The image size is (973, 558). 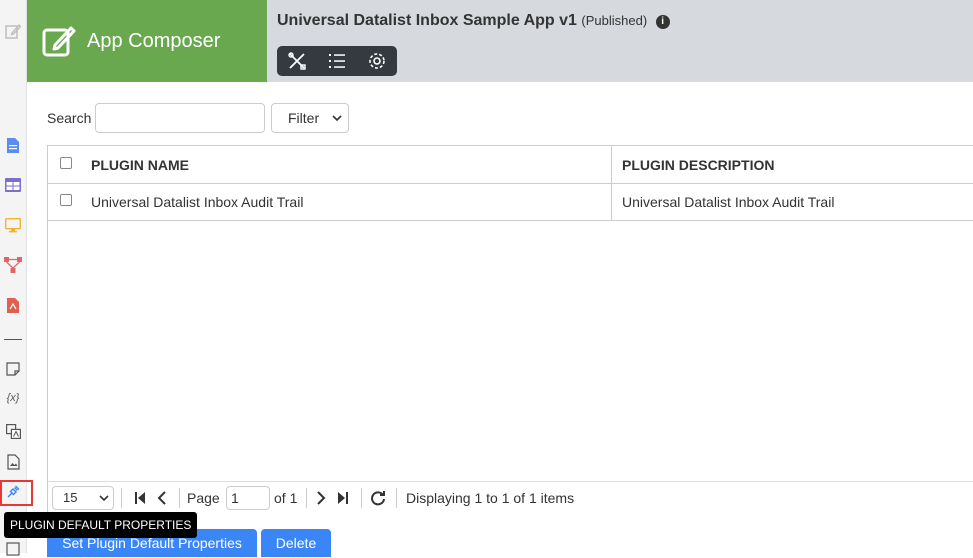 What do you see at coordinates (13, 31) in the screenshot?
I see `edit-icon` at bounding box center [13, 31].